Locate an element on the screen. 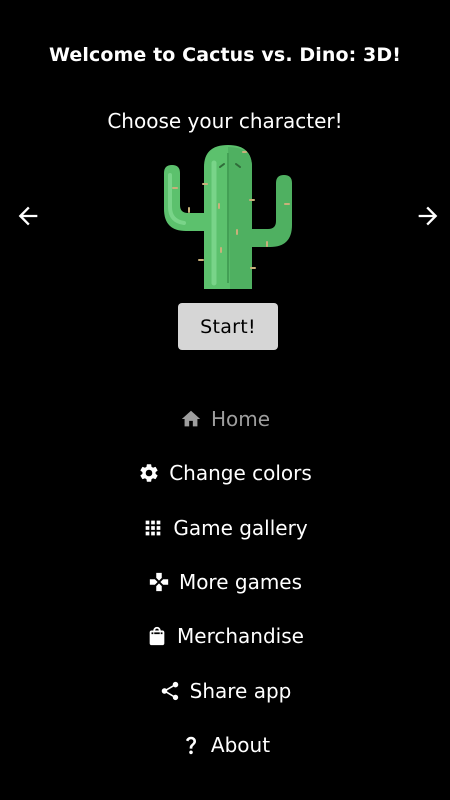  character-prompt: Choose your character! is located at coordinates (225, 121).